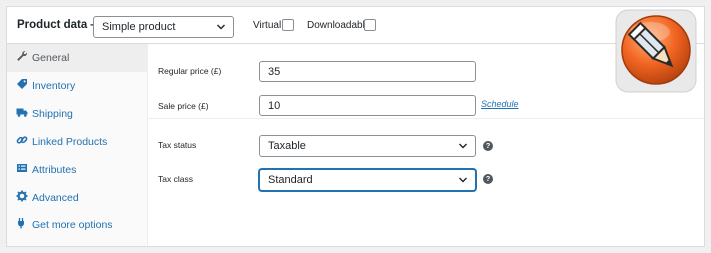 The width and height of the screenshot is (711, 253). What do you see at coordinates (139, 27) in the screenshot?
I see `product-type-value: Simple product` at bounding box center [139, 27].